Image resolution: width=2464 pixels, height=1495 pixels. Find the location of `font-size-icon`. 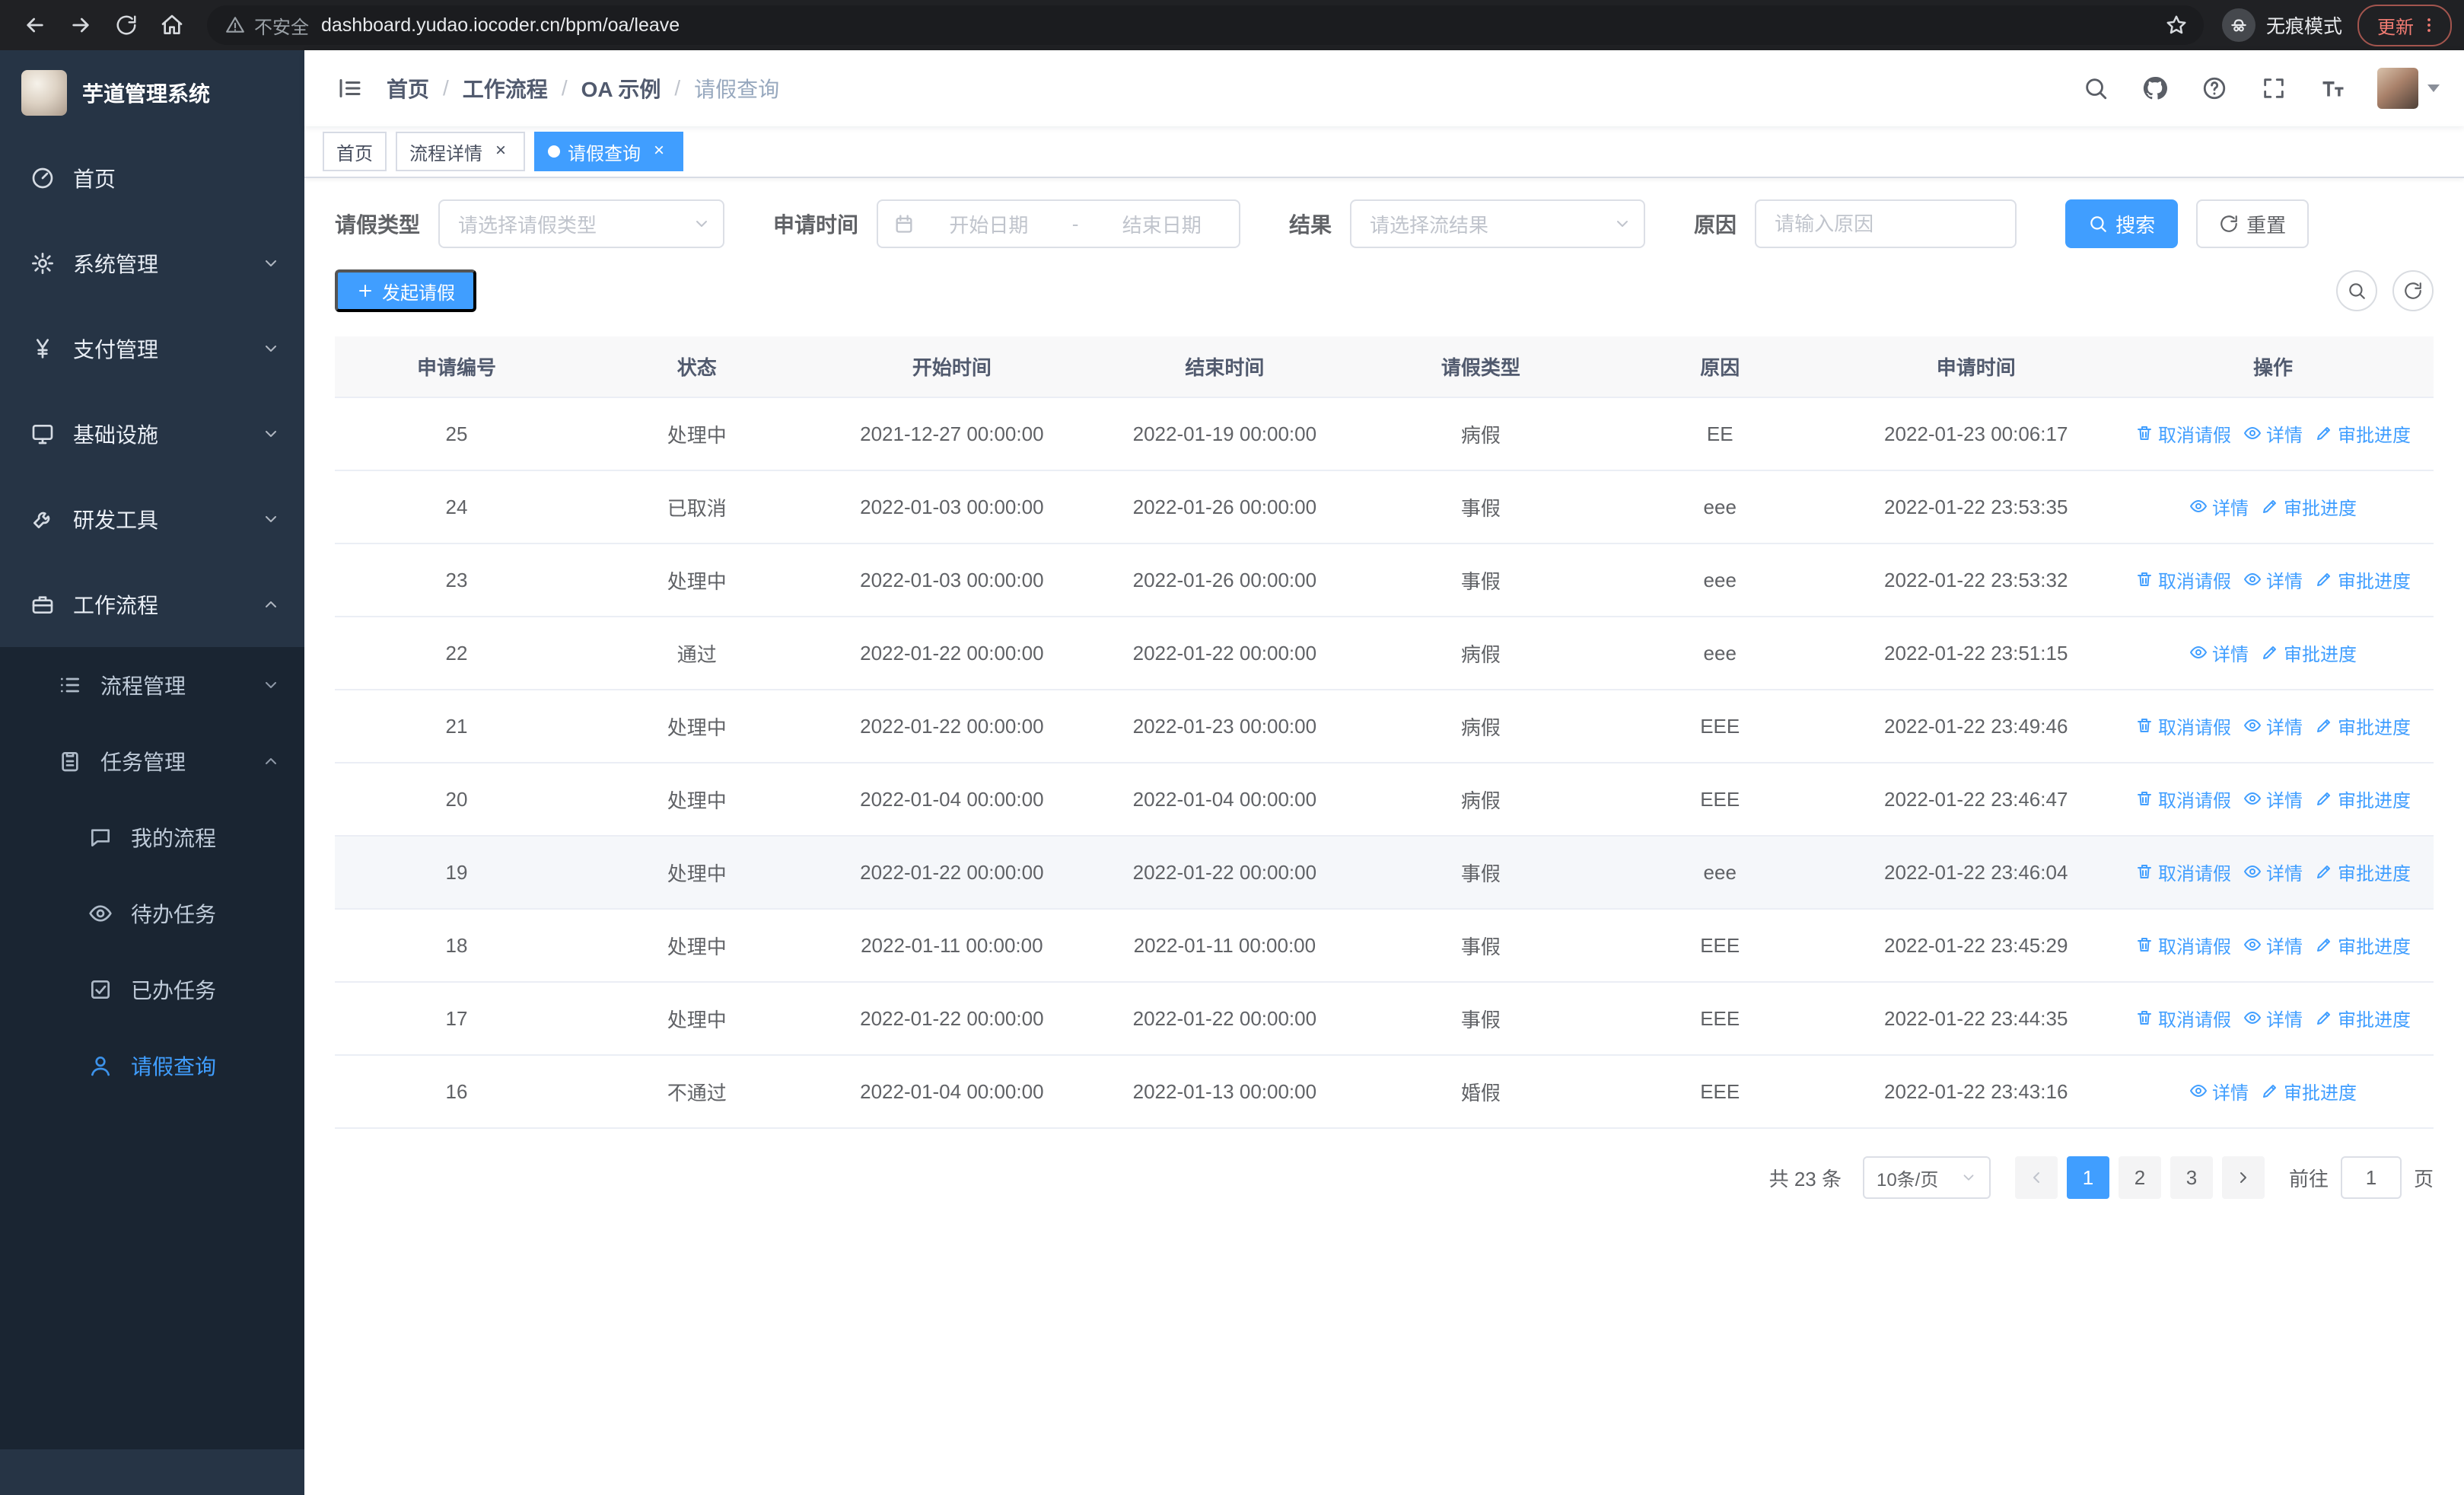

font-size-icon is located at coordinates (2333, 89).